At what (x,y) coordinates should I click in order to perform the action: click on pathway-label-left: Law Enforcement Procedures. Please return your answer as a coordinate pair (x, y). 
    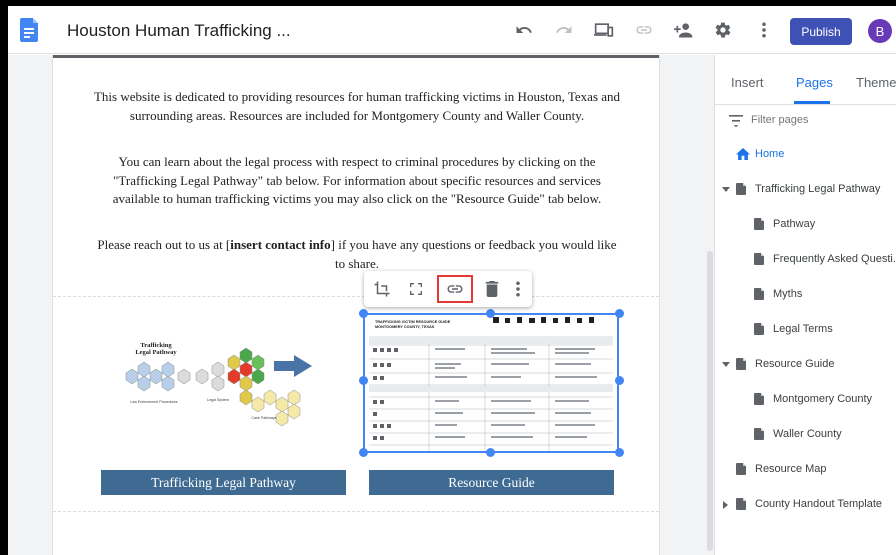
    Looking at the image, I should click on (154, 402).